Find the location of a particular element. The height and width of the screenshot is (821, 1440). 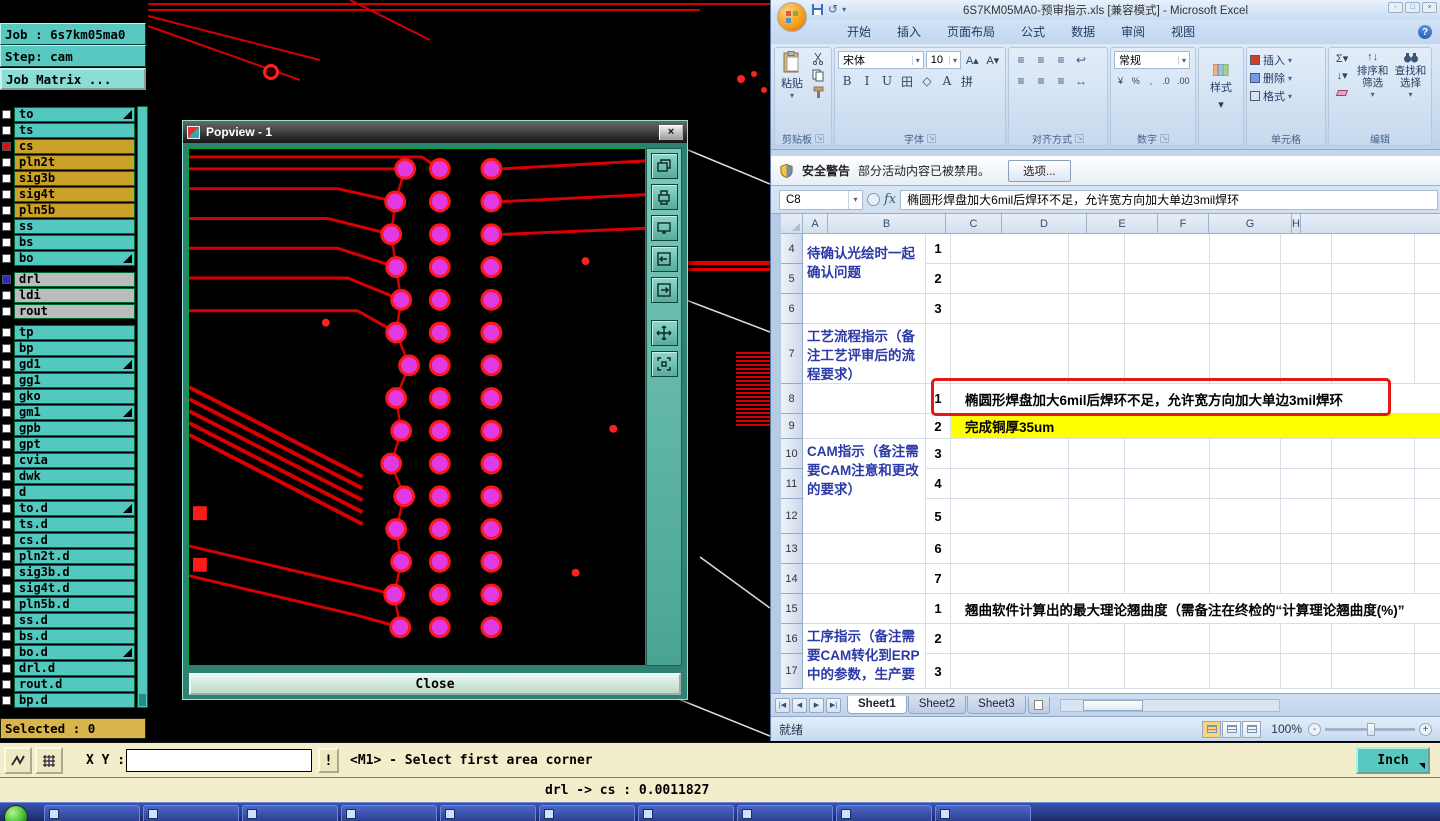

layer-row: sig3b is located at coordinates (68, 178).